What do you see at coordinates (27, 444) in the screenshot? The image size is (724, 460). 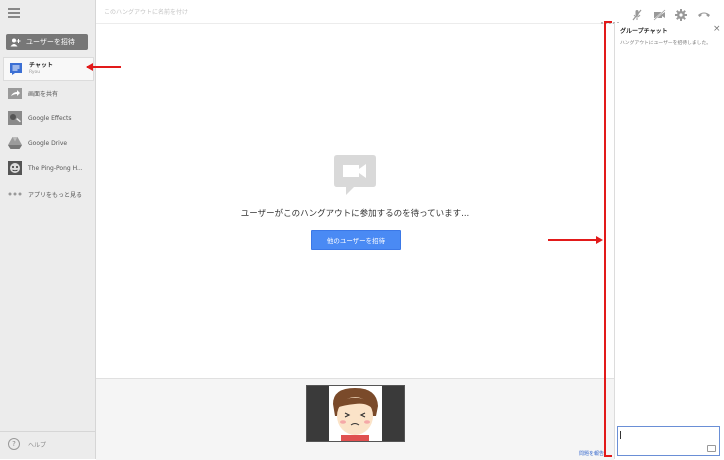 I see `help-link: ? ヘルプ` at bounding box center [27, 444].